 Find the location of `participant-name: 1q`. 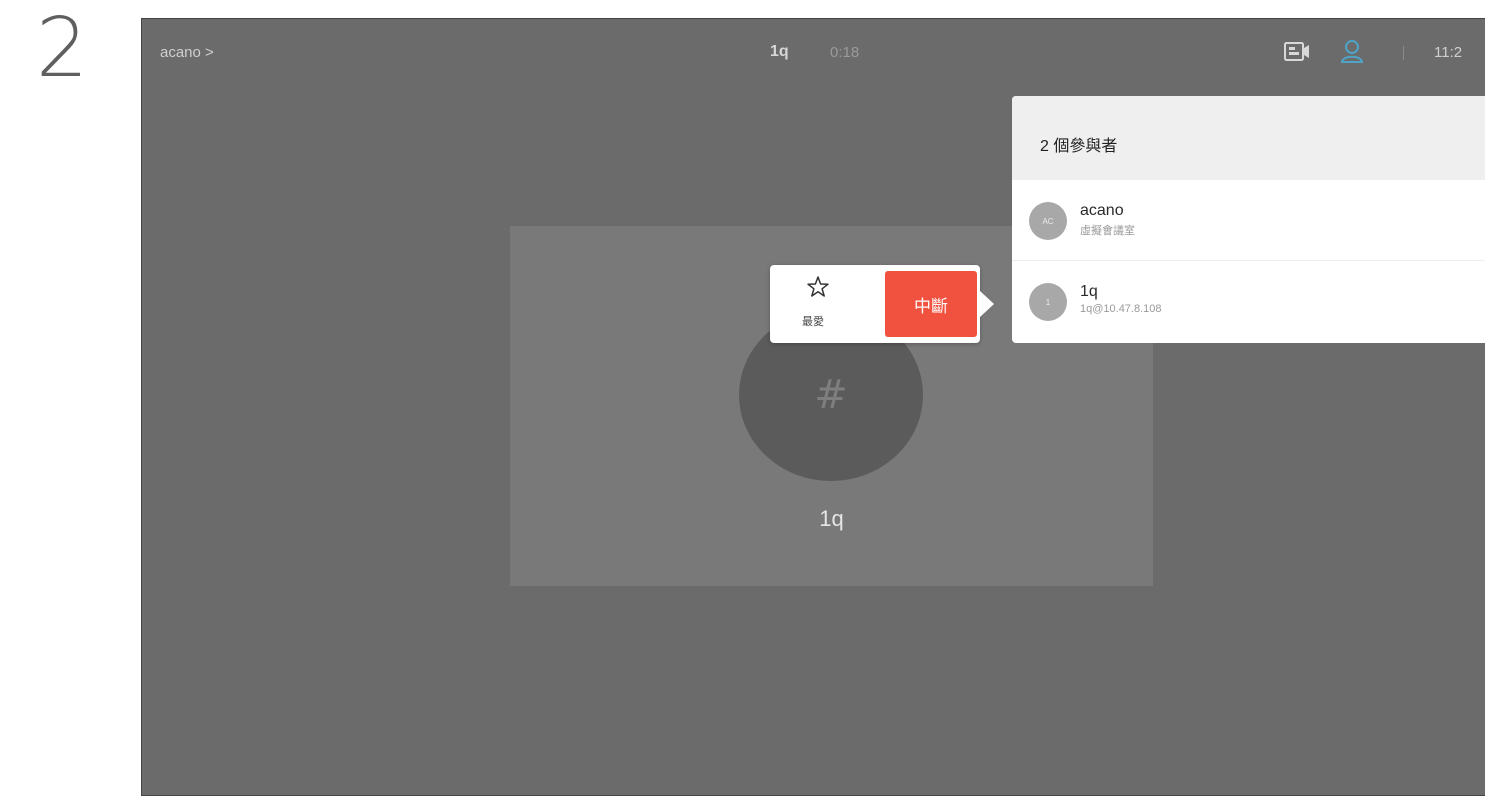

participant-name: 1q is located at coordinates (1089, 291).